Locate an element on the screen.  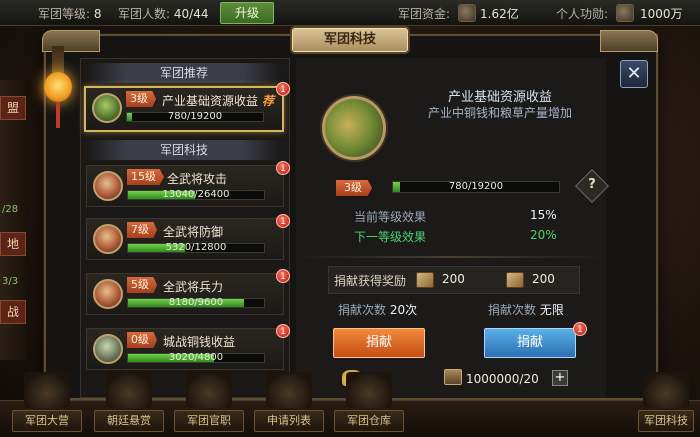
detail-progress-text: 780/19200 is located at coordinates (476, 186).